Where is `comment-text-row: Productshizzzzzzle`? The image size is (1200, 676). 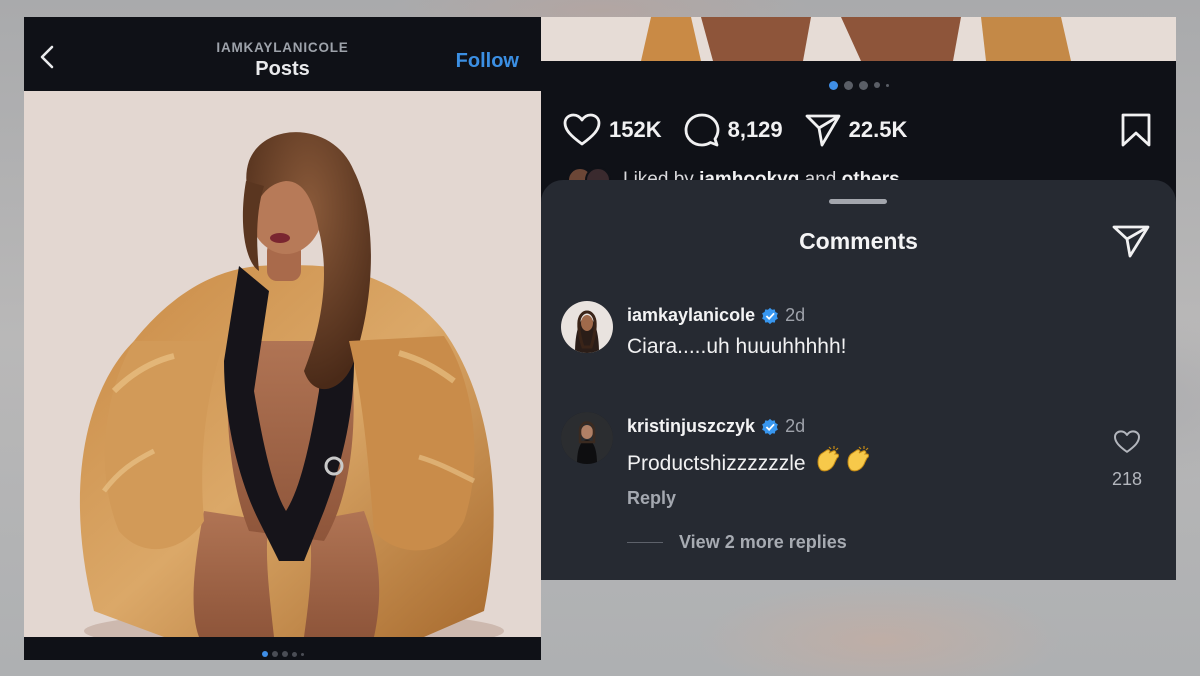
comment-text-row: Productshizzzzzzle is located at coordinates (749, 461).